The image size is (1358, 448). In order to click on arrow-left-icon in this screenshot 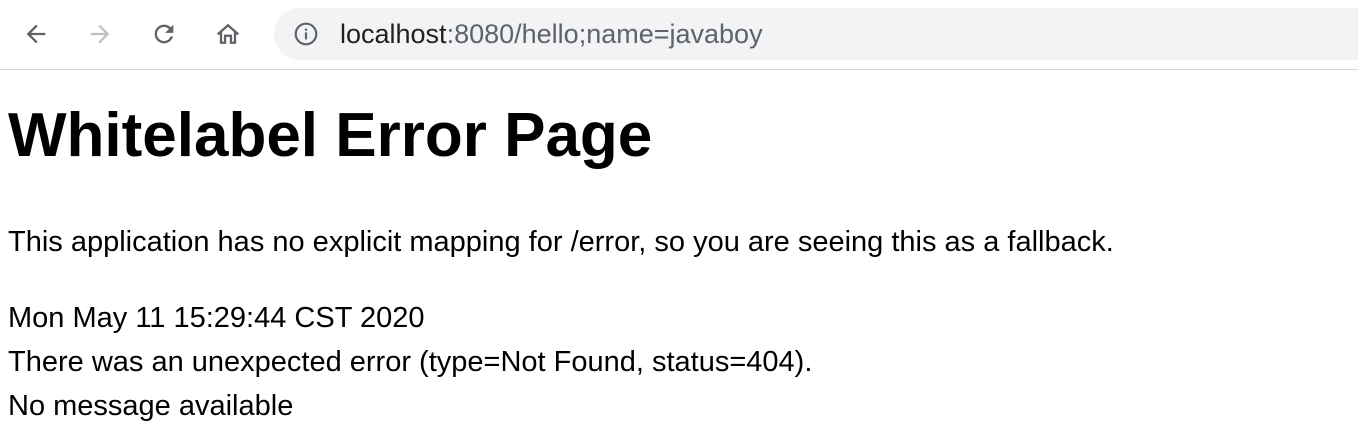, I will do `click(36, 34)`.